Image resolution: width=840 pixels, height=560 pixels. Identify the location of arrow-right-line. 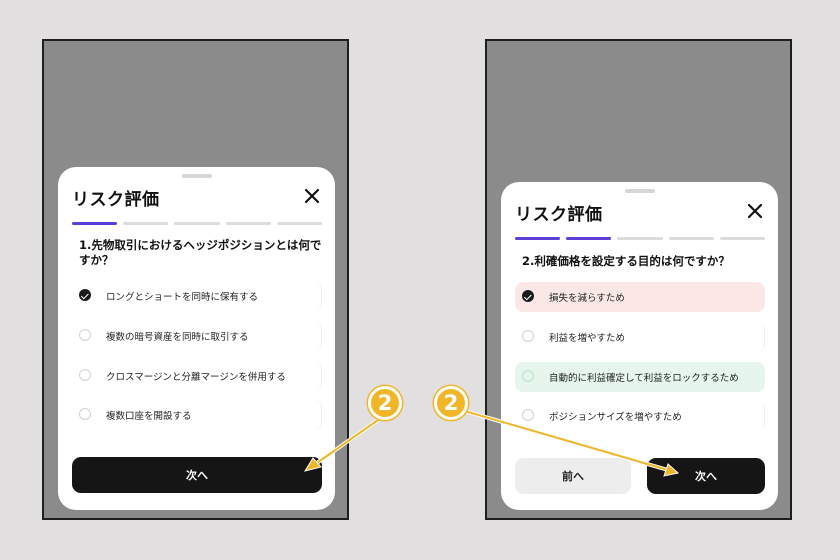
(568, 441).